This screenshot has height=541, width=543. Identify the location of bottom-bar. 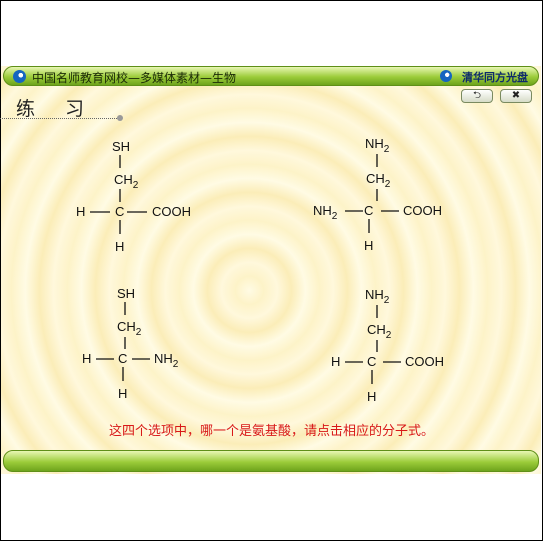
(271, 461).